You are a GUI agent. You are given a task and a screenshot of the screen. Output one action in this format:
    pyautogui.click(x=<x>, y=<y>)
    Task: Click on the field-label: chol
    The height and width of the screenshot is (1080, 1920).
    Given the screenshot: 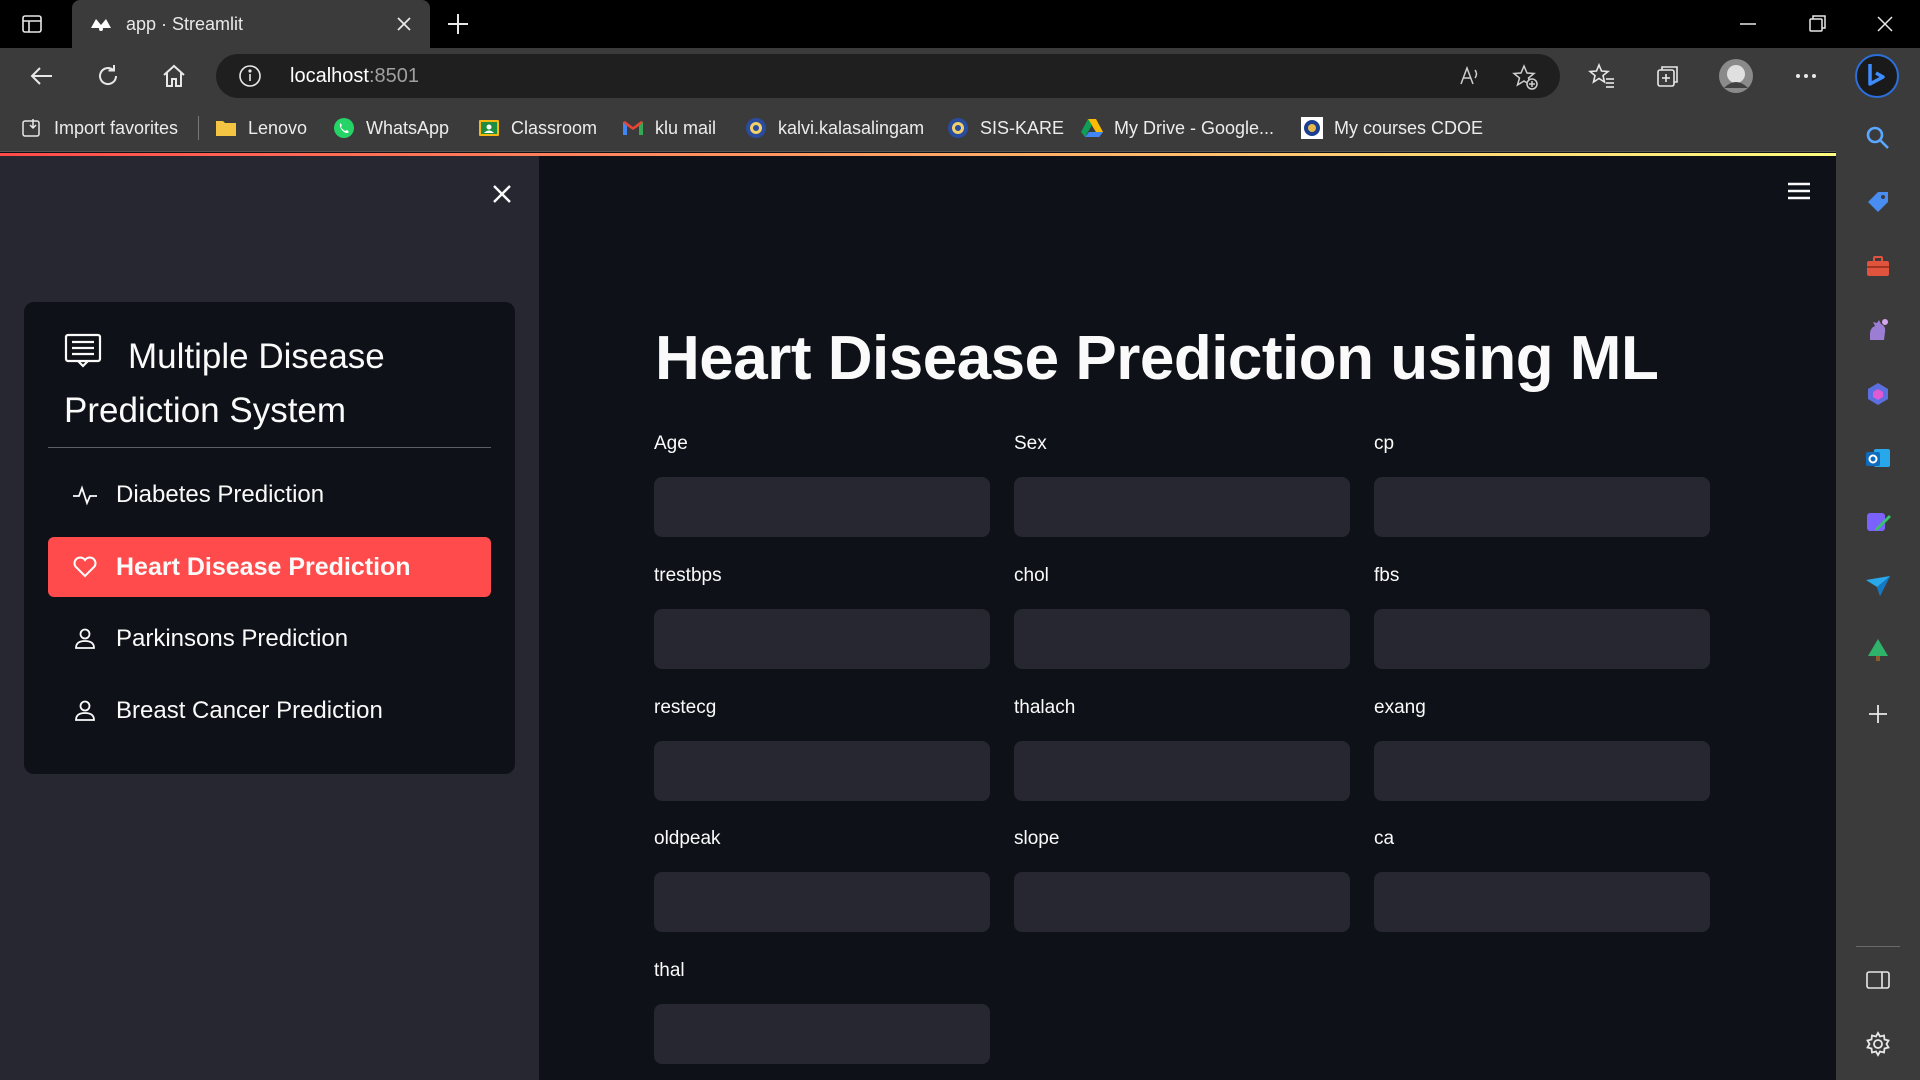 What is the action you would take?
    pyautogui.click(x=1031, y=575)
    